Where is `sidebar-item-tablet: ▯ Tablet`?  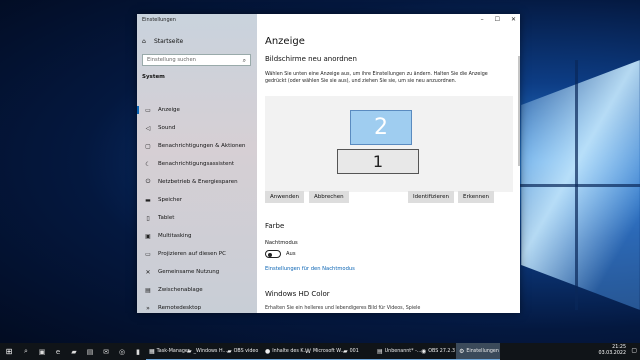 sidebar-item-tablet: ▯ Tablet is located at coordinates (197, 218).